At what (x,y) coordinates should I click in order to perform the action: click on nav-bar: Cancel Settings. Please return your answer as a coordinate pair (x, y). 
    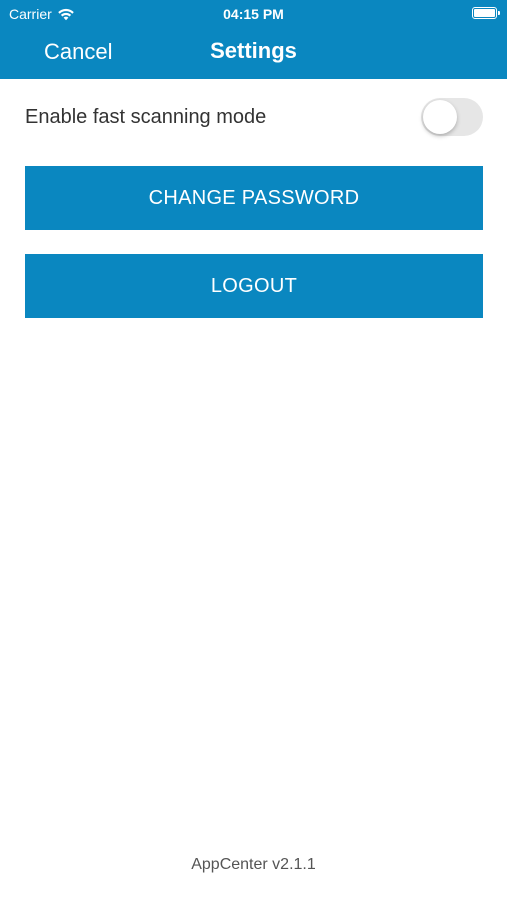
    Looking at the image, I should click on (253, 53).